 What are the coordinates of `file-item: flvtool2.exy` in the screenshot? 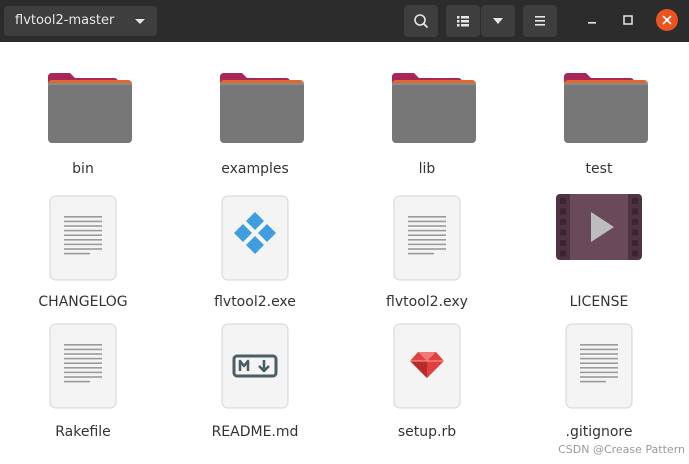 It's located at (427, 252).